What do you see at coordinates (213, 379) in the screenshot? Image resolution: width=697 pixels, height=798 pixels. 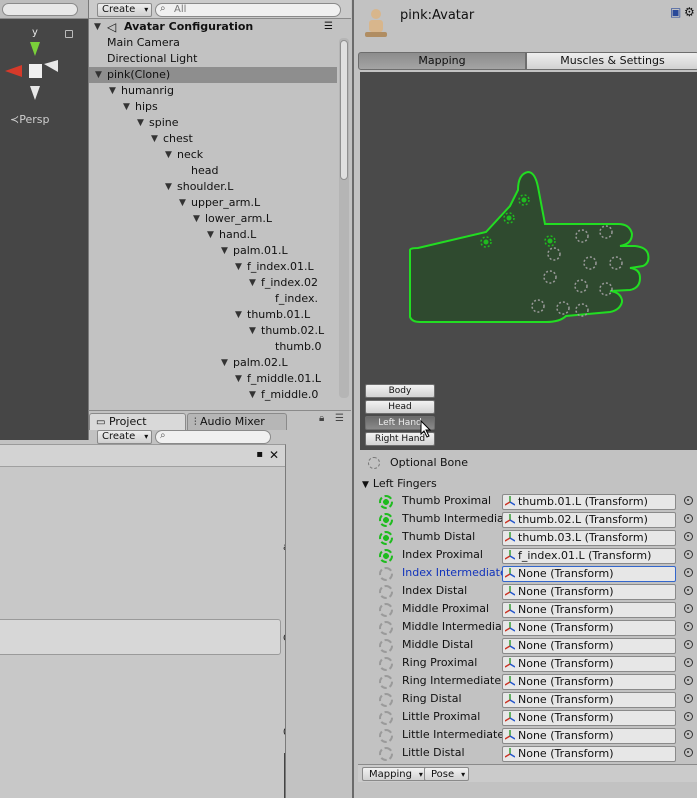 I see `hierarchy-item: ▼ f_middle.01.L` at bounding box center [213, 379].